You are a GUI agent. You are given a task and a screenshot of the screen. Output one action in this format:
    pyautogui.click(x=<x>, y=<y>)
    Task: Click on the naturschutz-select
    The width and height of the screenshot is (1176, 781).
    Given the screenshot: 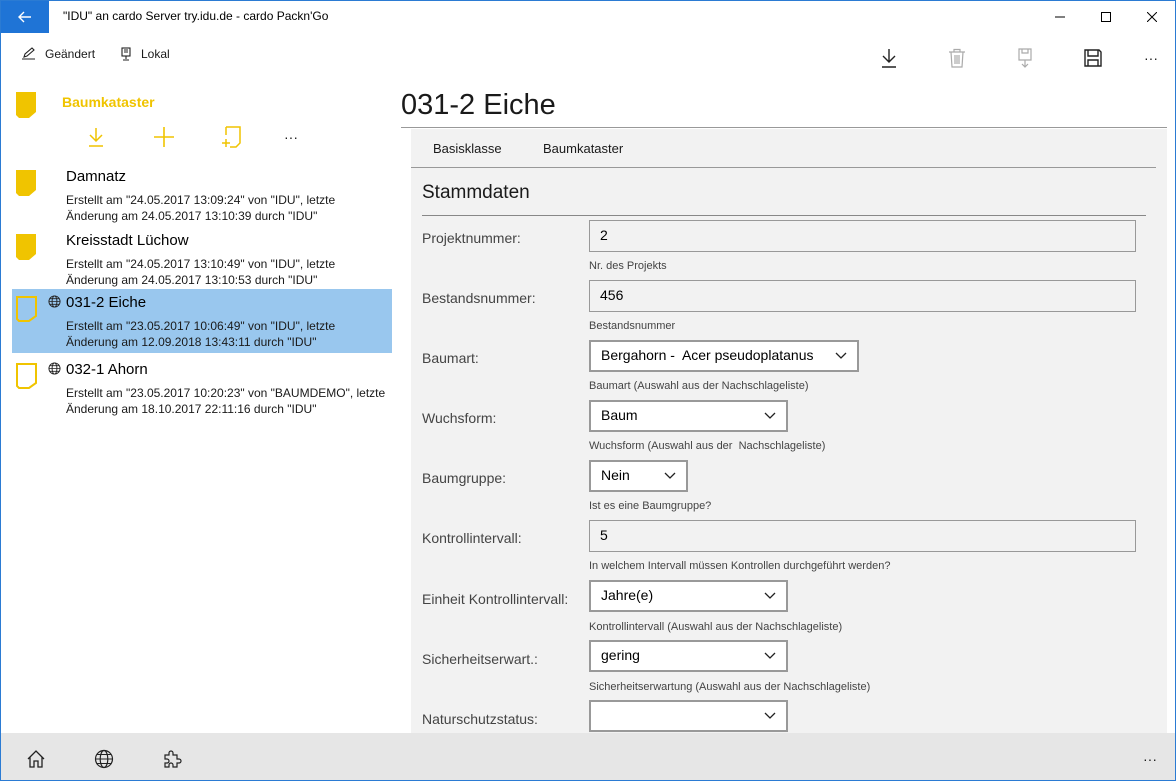 What is the action you would take?
    pyautogui.click(x=688, y=716)
    